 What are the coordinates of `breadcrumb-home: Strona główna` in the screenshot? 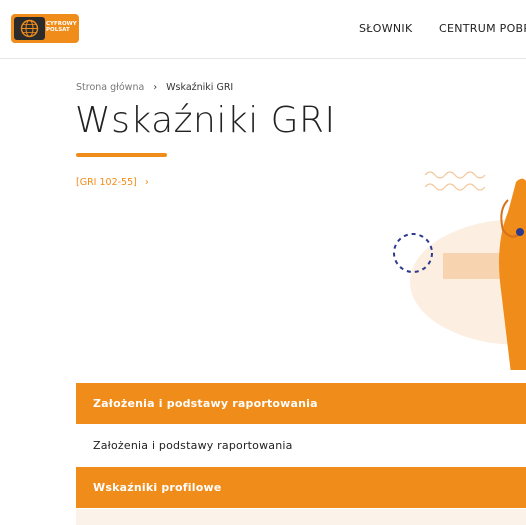 It's located at (110, 87).